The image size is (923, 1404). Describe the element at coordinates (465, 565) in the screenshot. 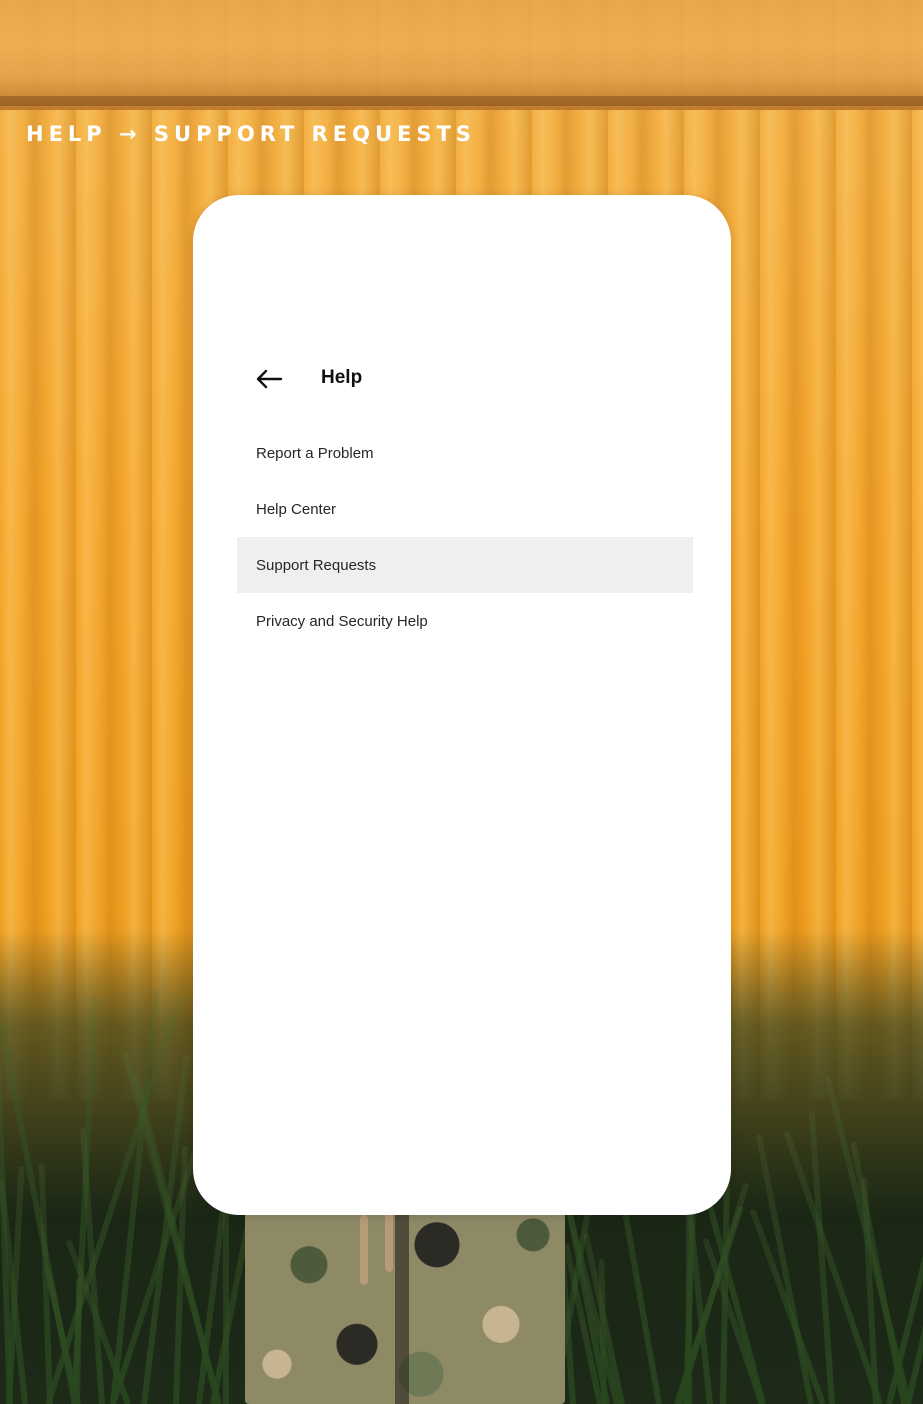

I see `menu-item-support-requests: Support Requests` at that location.